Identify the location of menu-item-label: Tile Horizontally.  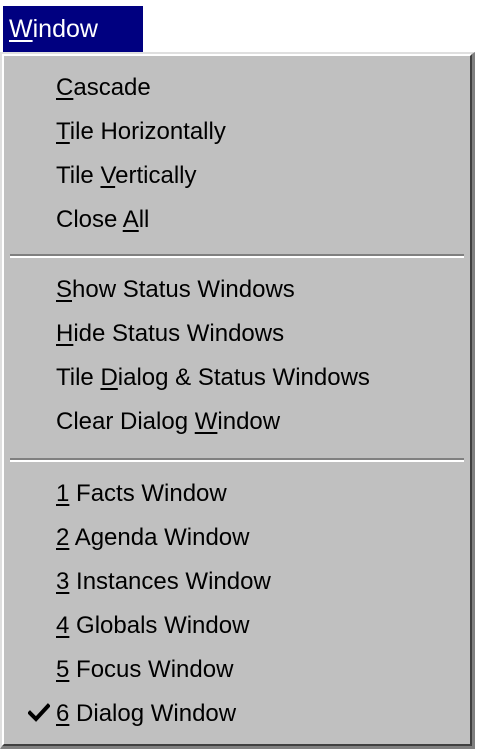
(141, 131).